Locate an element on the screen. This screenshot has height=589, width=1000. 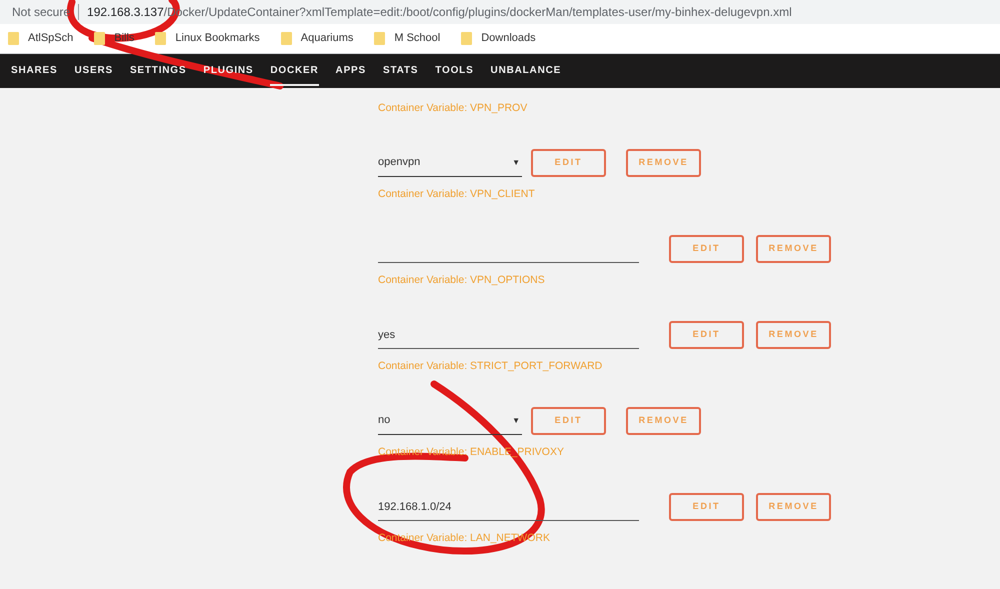
nav-tab: SHARES is located at coordinates (34, 71).